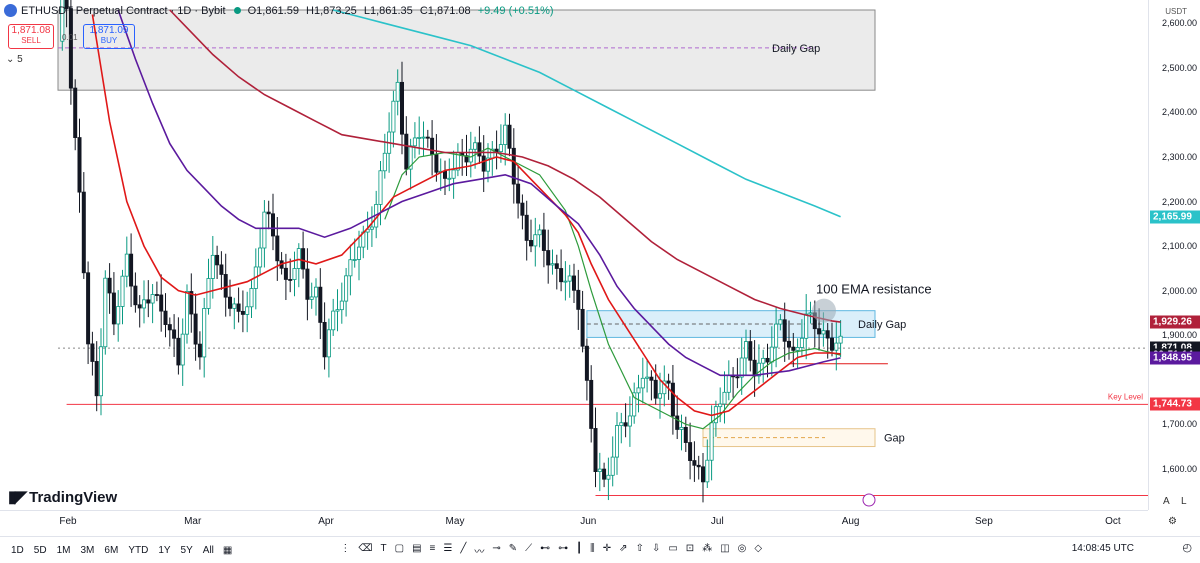 The image size is (1200, 563). Describe the element at coordinates (88, 550) in the screenshot. I see `timeframe-3m: 3M` at that location.